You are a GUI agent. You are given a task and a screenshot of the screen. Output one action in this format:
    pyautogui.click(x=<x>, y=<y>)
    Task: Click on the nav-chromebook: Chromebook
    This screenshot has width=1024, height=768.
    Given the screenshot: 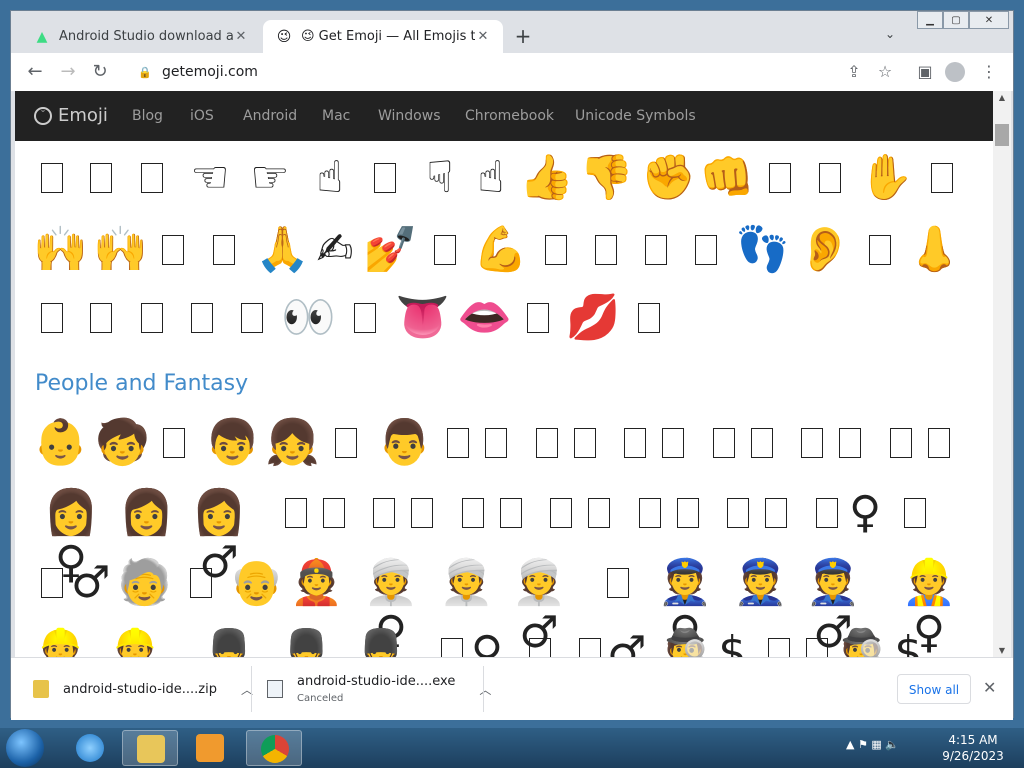 What is the action you would take?
    pyautogui.click(x=509, y=116)
    